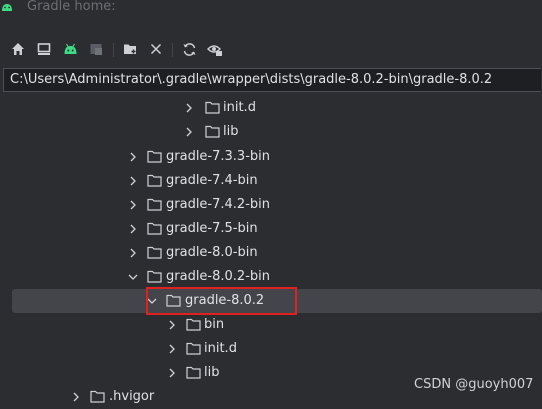 This screenshot has height=409, width=542. Describe the element at coordinates (212, 228) in the screenshot. I see `tree-row-label: gradle-7.5-bin` at that location.